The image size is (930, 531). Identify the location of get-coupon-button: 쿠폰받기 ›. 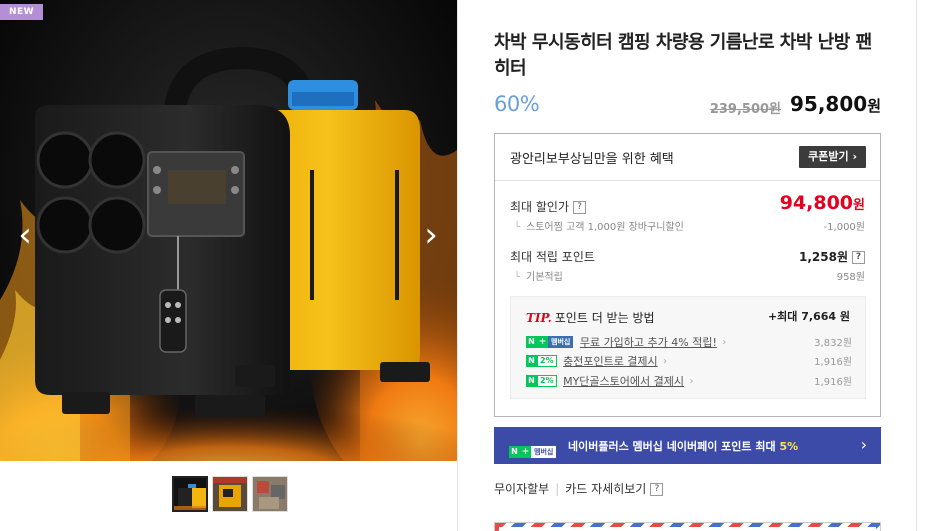
(832, 157).